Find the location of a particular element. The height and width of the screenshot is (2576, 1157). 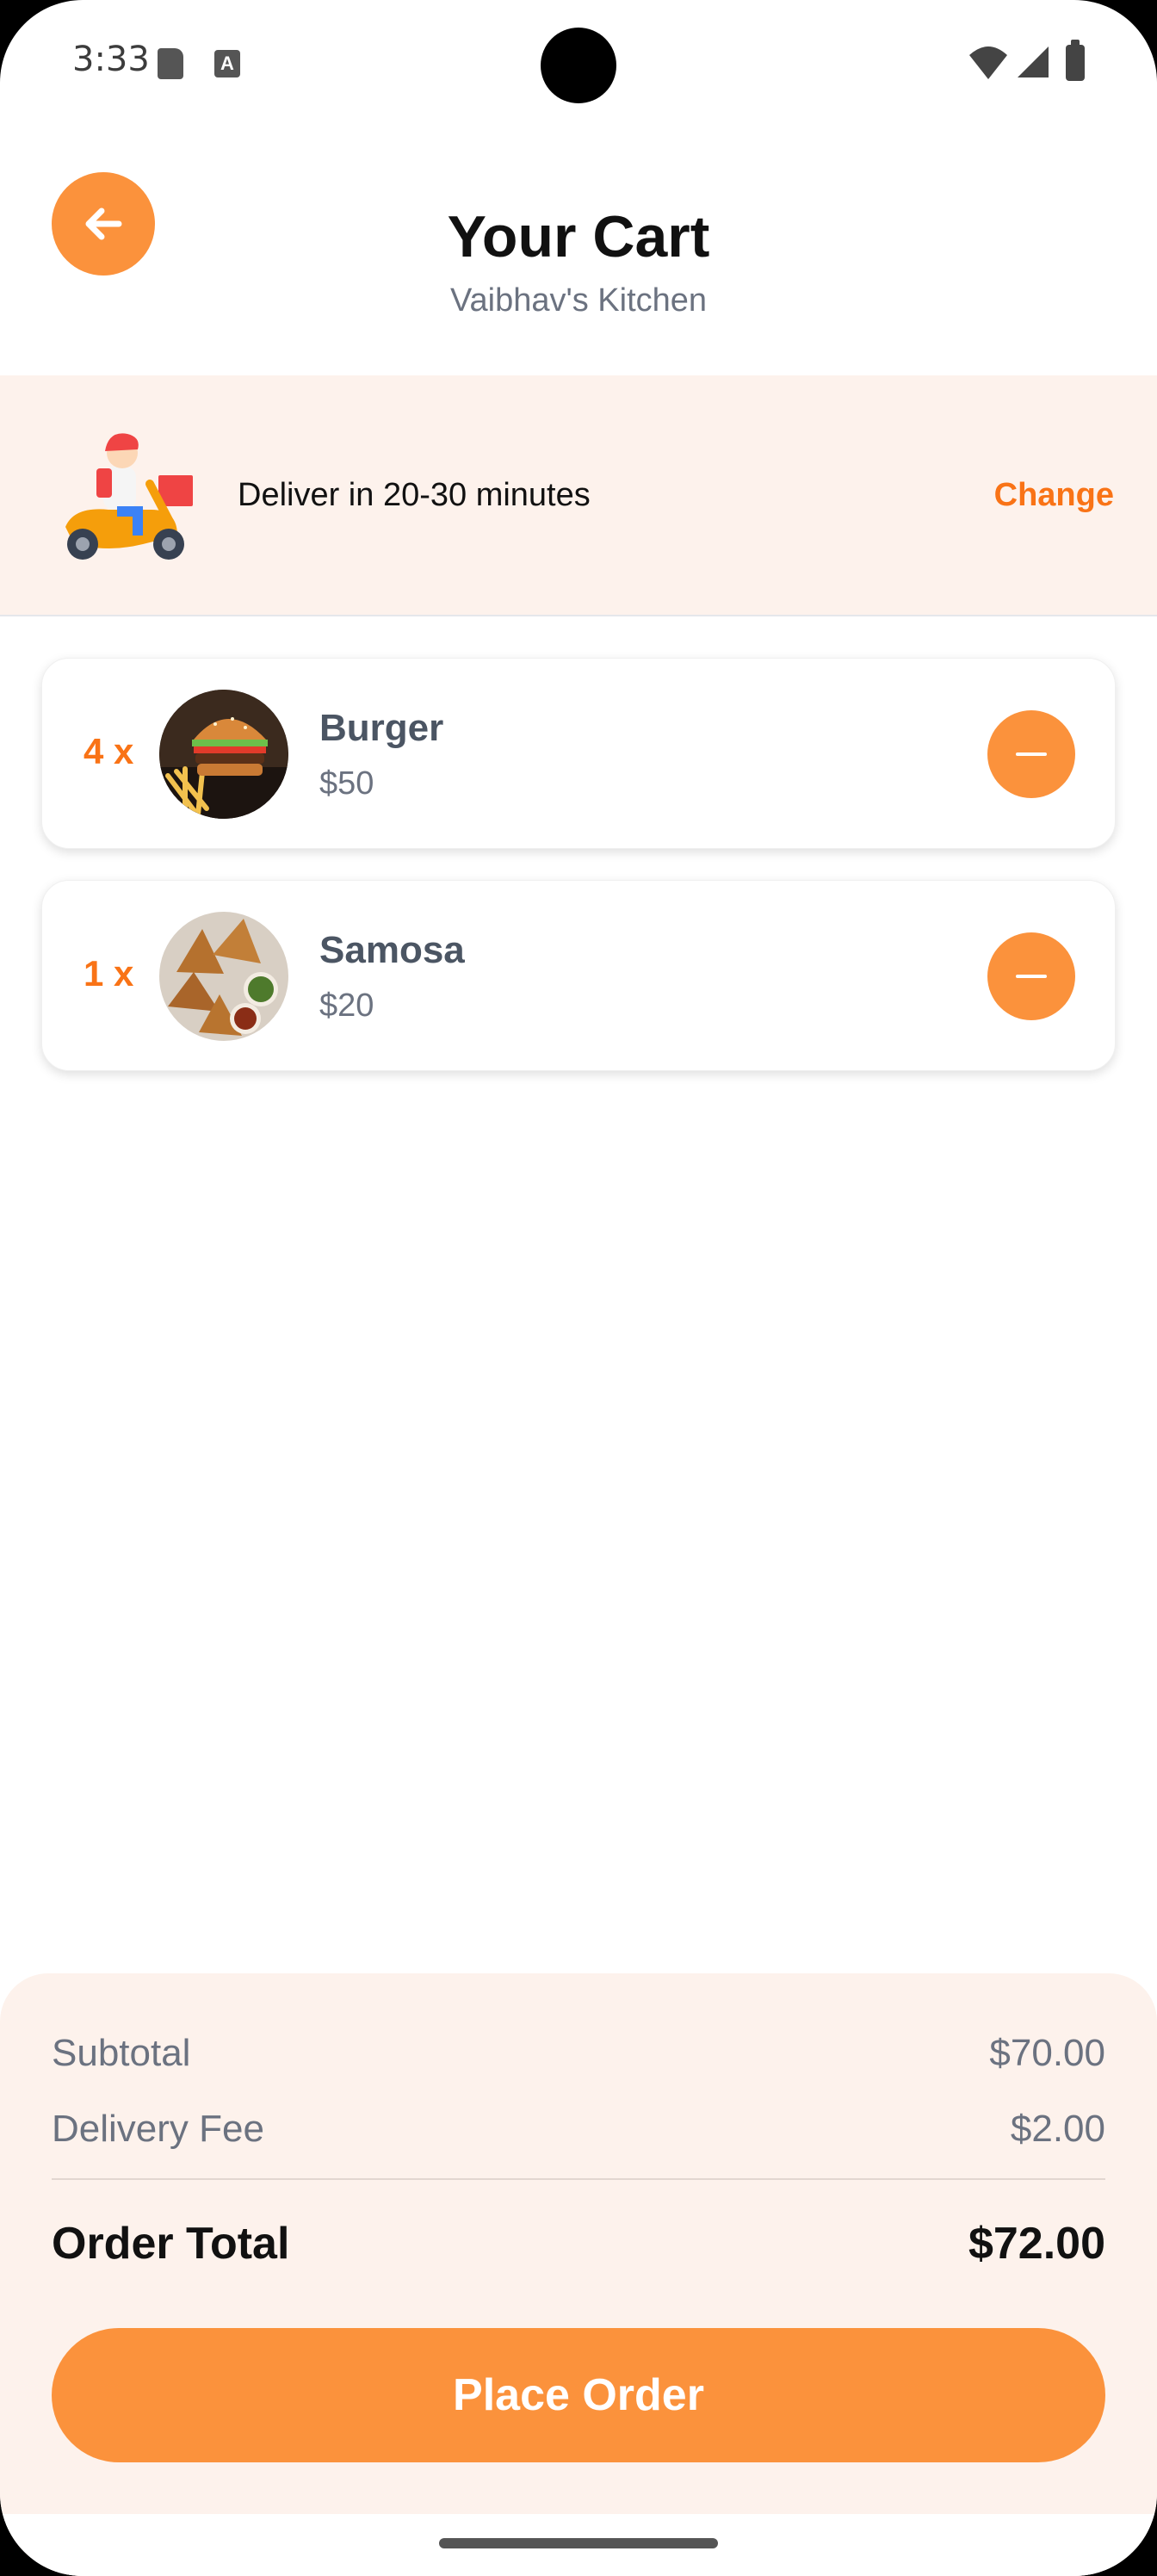

signal-icon is located at coordinates (1034, 62).